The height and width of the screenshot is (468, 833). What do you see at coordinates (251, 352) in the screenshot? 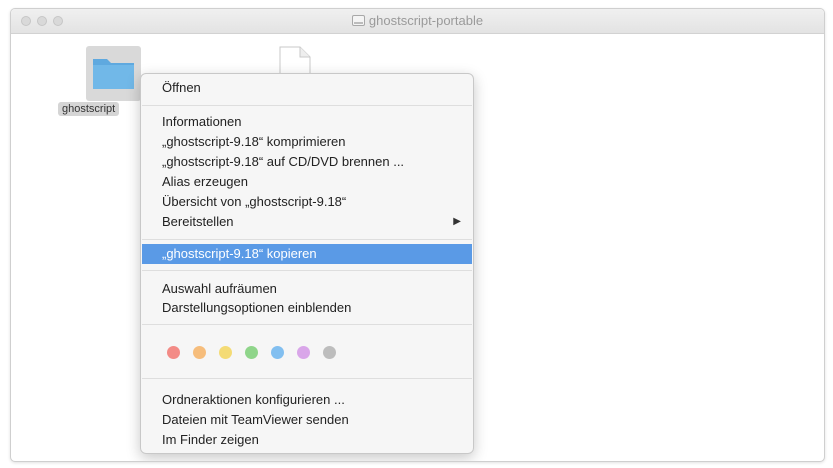
I see `tag-green-dot` at bounding box center [251, 352].